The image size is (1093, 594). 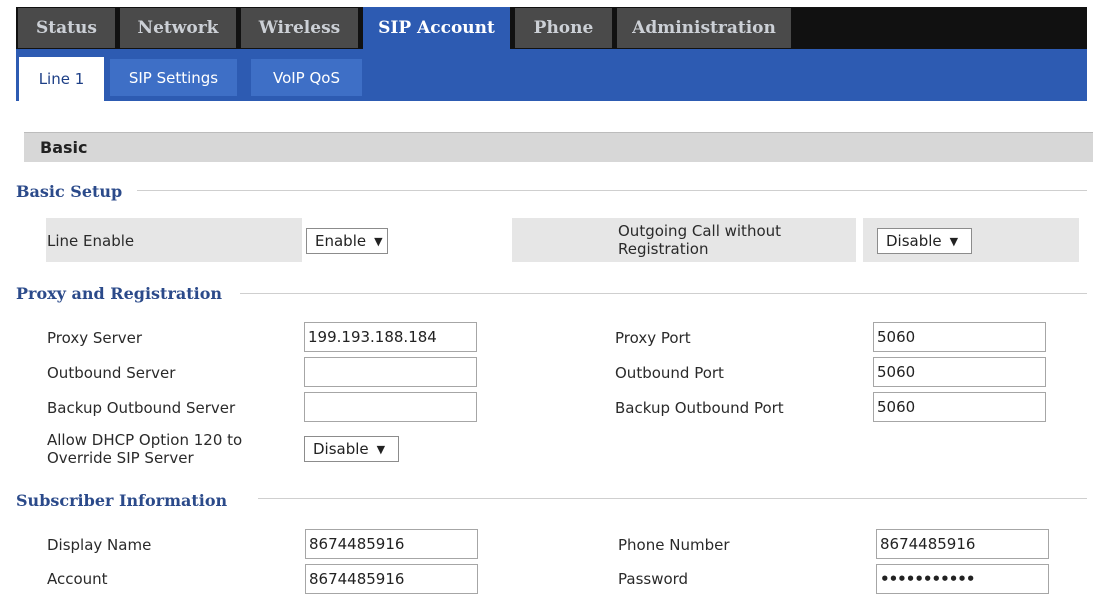 What do you see at coordinates (959, 407) in the screenshot?
I see `backup-outbound-port-input: 5060` at bounding box center [959, 407].